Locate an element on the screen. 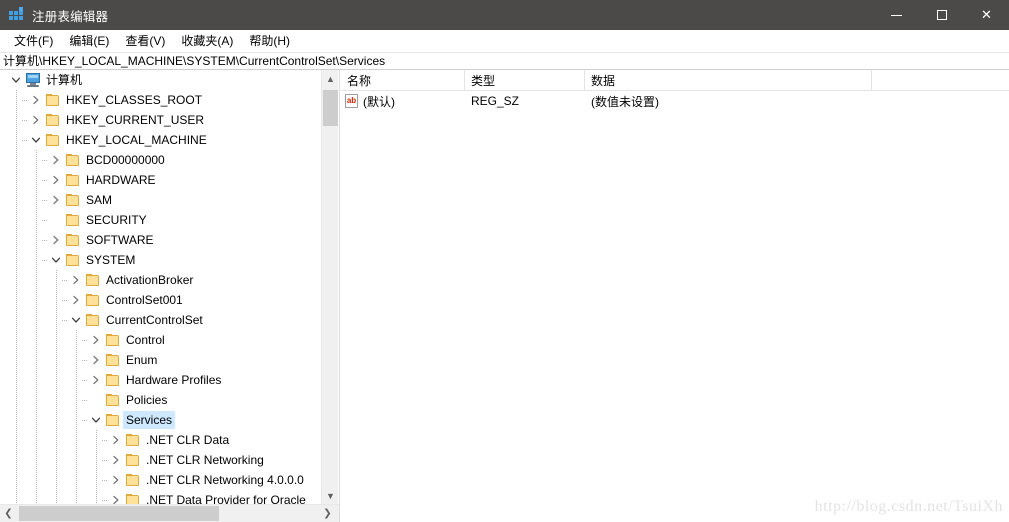 The height and width of the screenshot is (522, 1009). tree-item-currentcontrolset: CurrentControlSet is located at coordinates (161, 320).